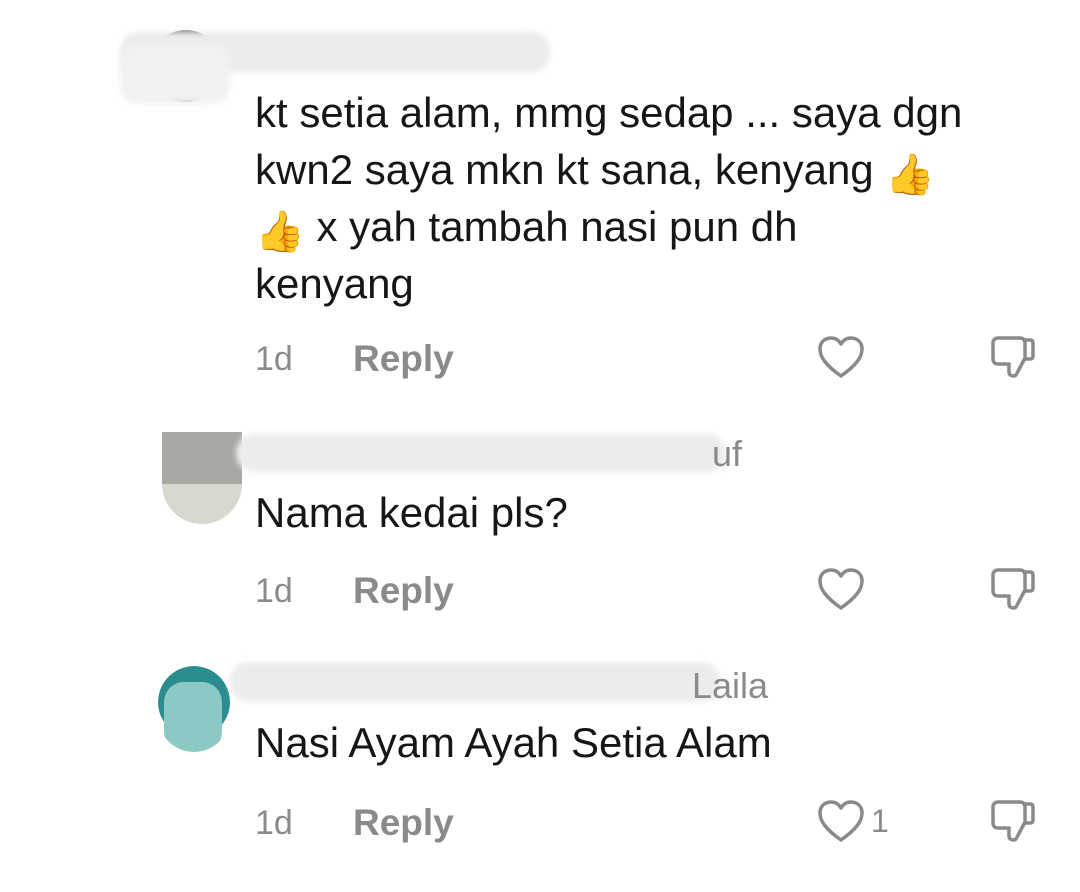 Image resolution: width=1080 pixels, height=892 pixels. I want to click on username-partial: uf, so click(727, 454).